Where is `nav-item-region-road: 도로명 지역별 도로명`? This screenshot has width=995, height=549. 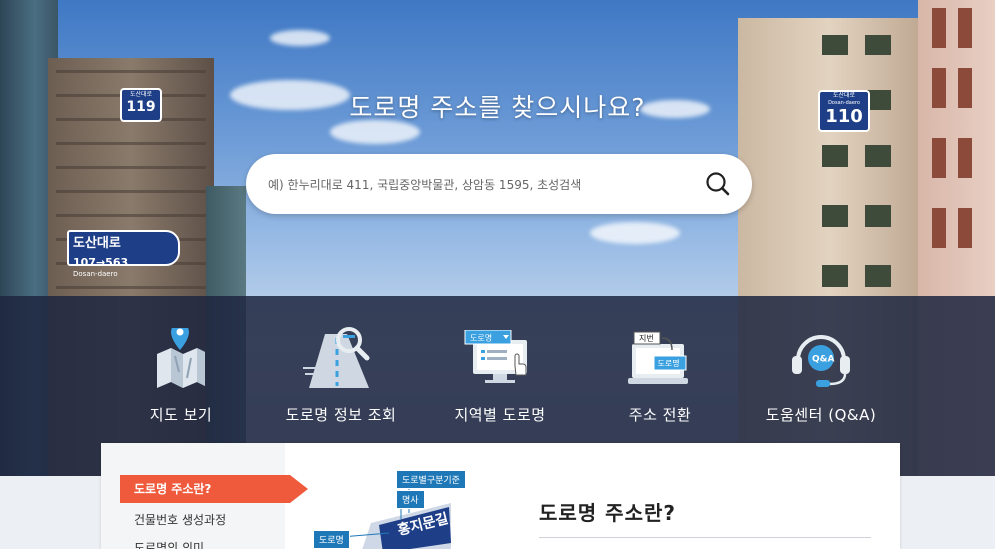 nav-item-region-road: 도로명 지역별 도로명 is located at coordinates (500, 374).